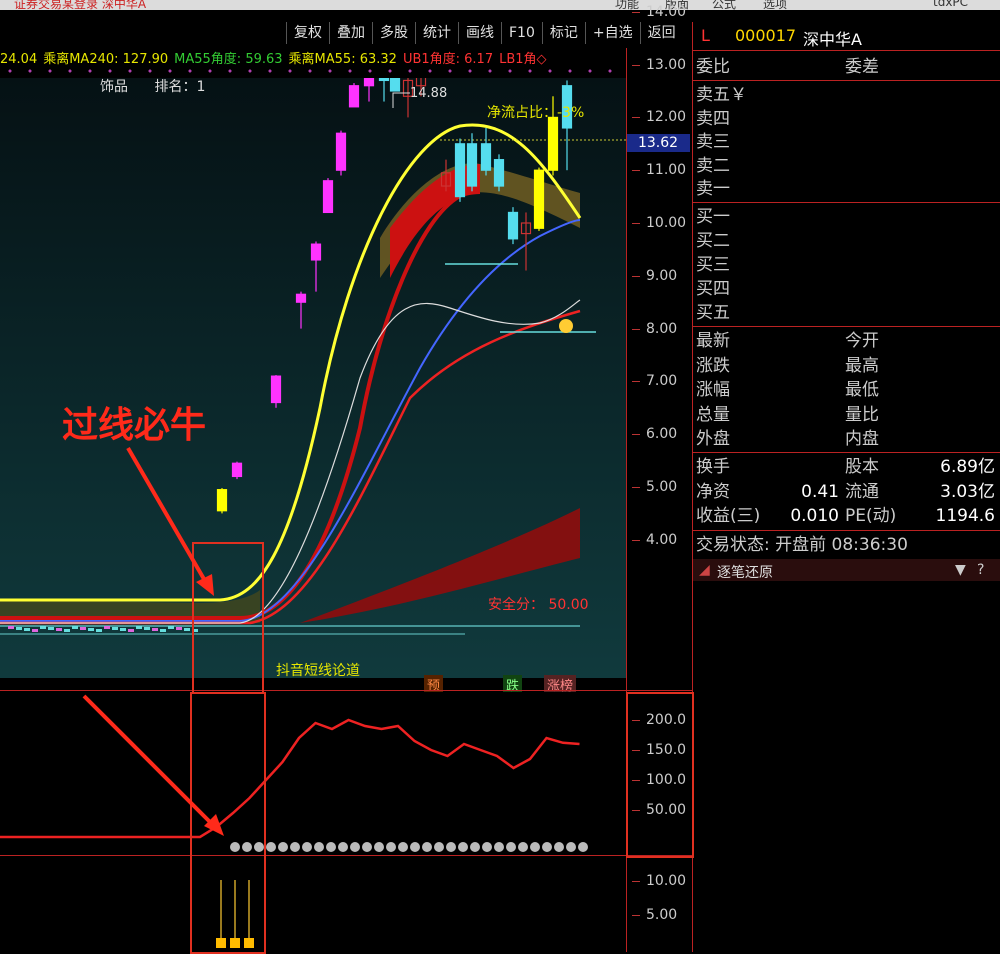 The height and width of the screenshot is (954, 1000). I want to click on stat-right-label-1: 流通, so click(862, 491).